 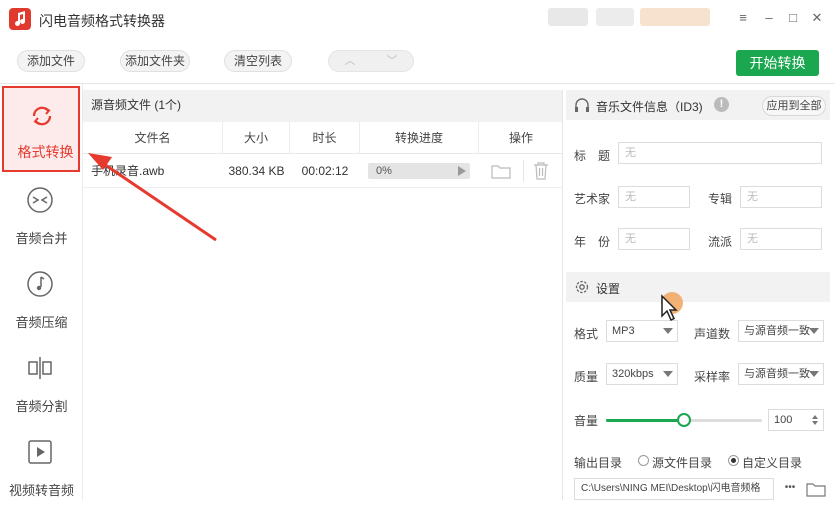 I want to click on channels-select: 与源音频一致, so click(x=781, y=331).